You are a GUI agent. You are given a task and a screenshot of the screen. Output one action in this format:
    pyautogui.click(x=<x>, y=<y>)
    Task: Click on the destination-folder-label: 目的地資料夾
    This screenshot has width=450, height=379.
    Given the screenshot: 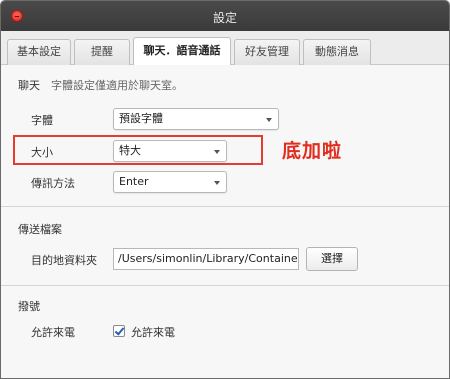 What is the action you would take?
    pyautogui.click(x=64, y=260)
    